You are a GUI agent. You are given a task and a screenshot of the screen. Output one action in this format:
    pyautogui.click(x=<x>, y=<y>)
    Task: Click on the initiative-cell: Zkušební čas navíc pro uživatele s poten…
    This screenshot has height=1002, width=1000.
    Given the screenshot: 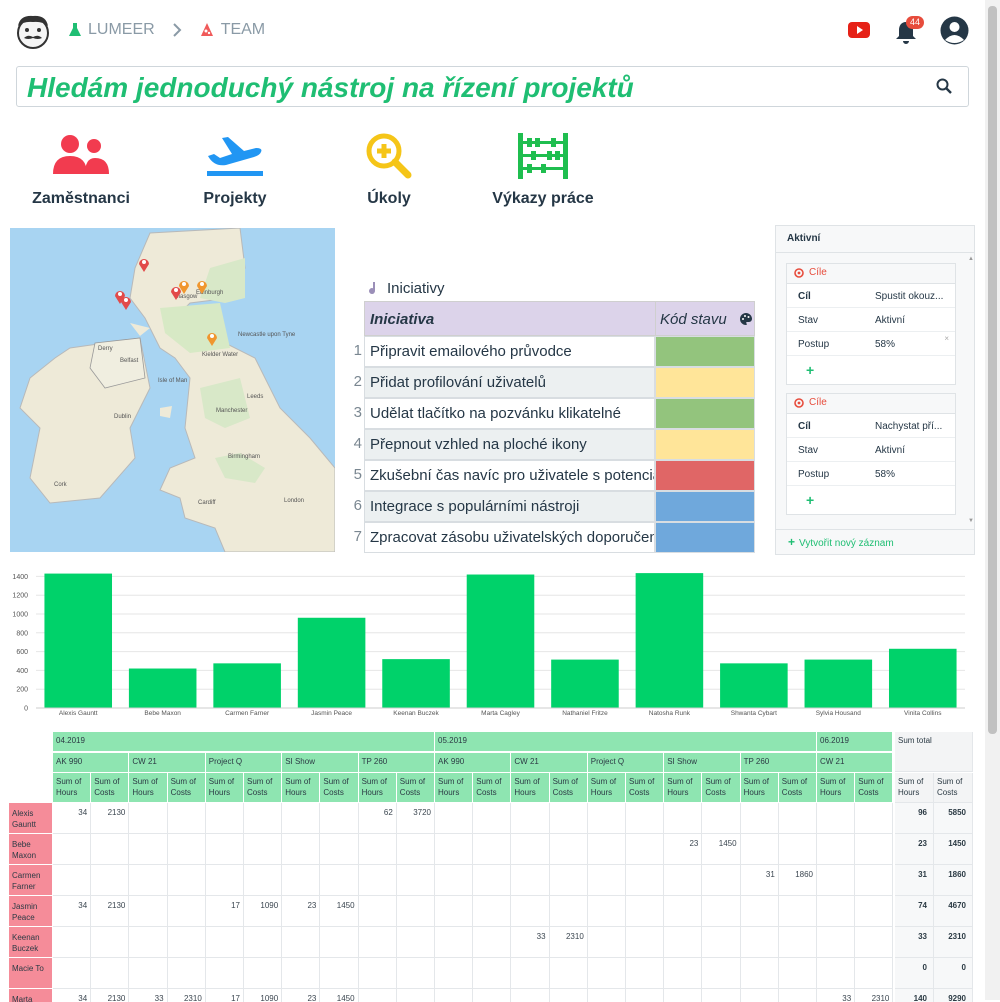 What is the action you would take?
    pyautogui.click(x=509, y=475)
    